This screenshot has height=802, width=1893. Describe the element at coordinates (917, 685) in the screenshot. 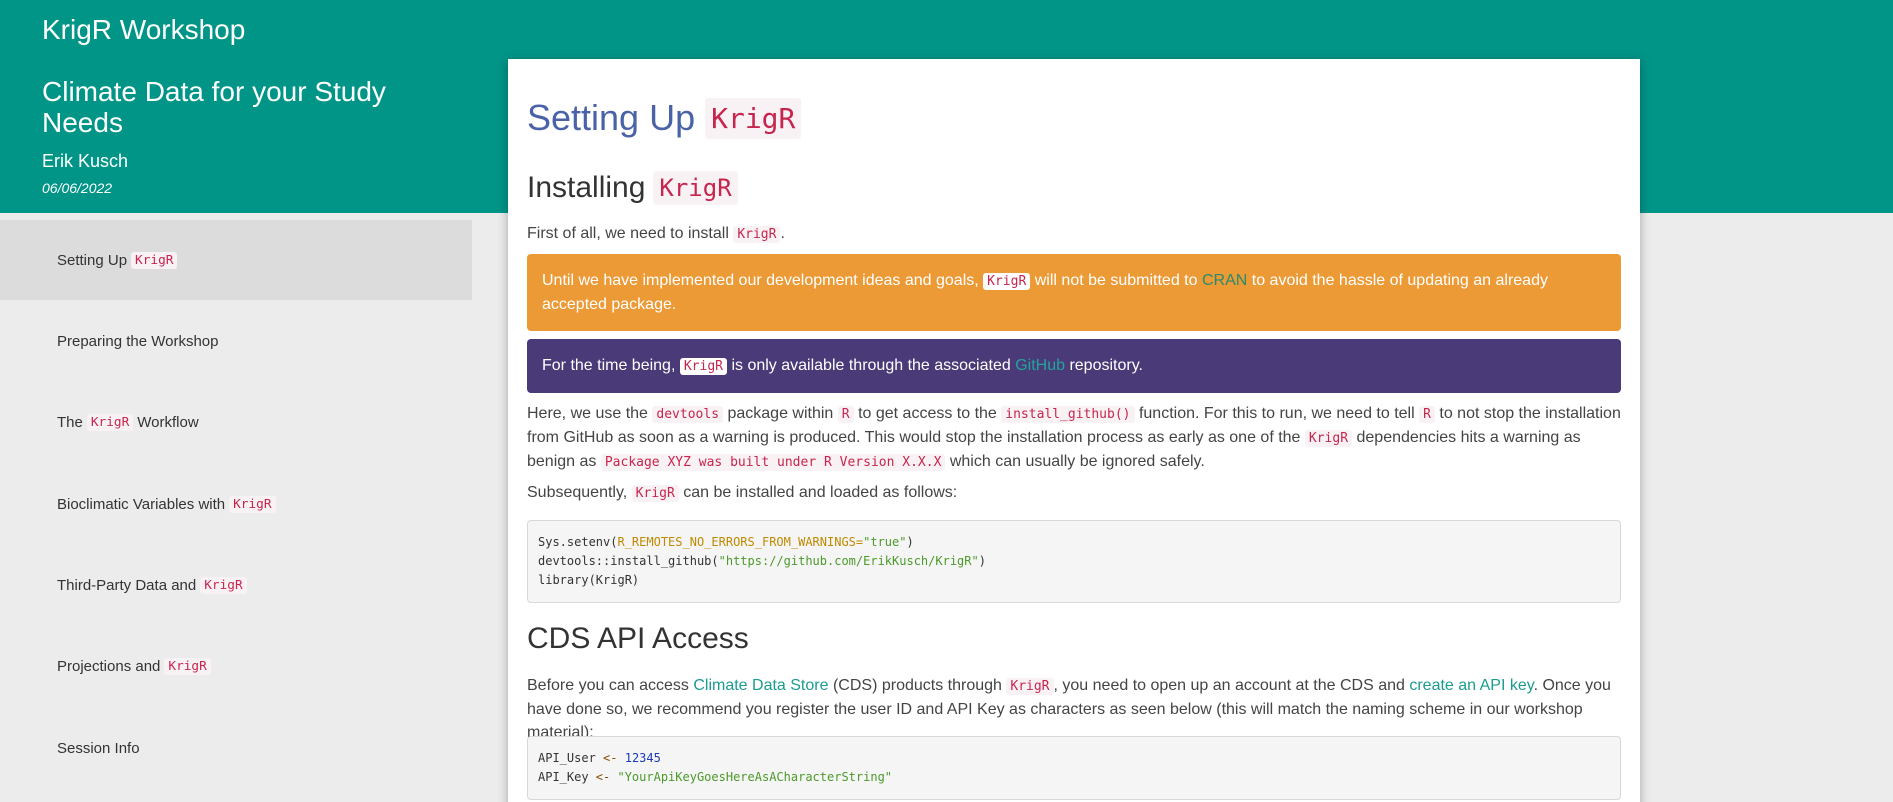

I see `text: (CDS) products through` at that location.